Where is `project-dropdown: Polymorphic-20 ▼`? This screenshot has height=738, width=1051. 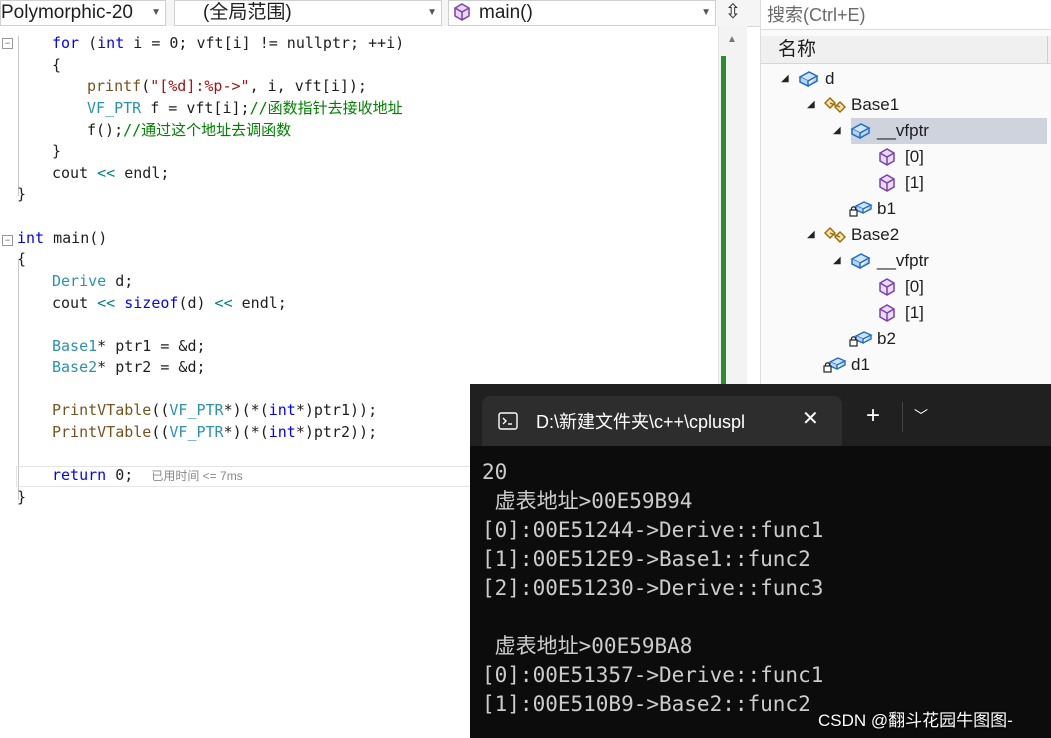
project-dropdown: Polymorphic-20 ▼ is located at coordinates (83, 13).